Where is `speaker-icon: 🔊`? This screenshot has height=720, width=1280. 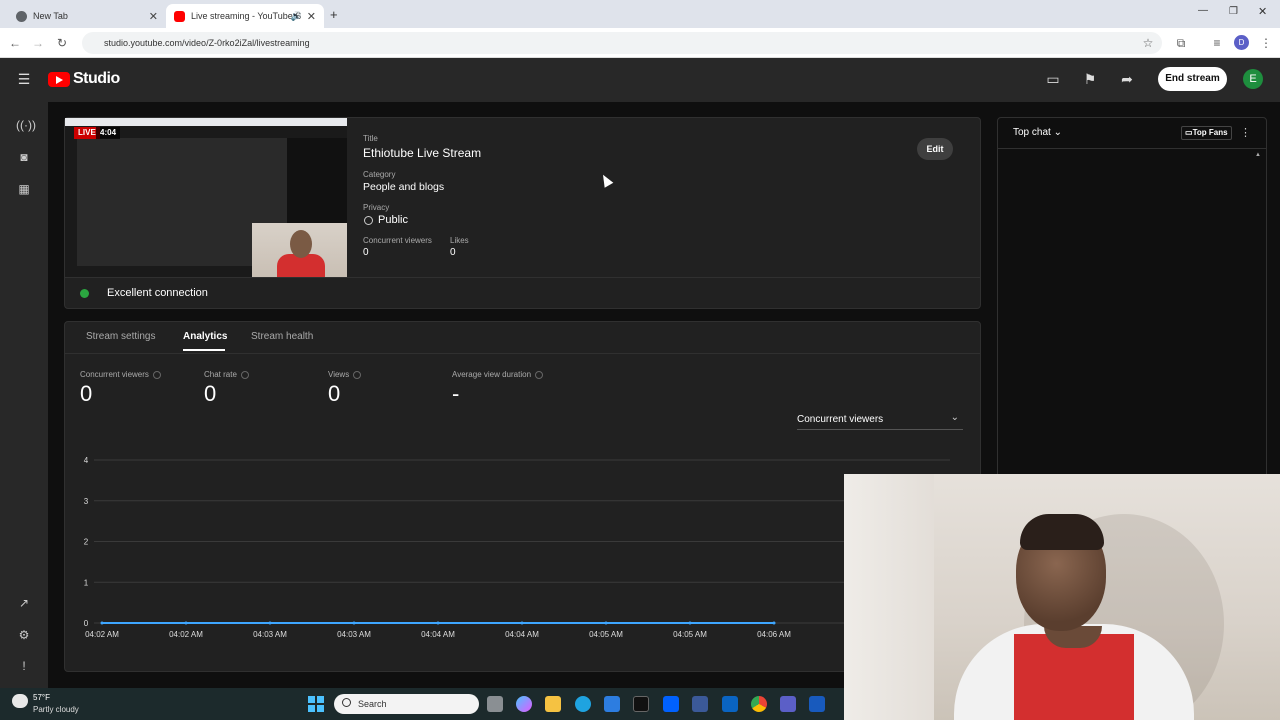
speaker-icon: 🔊 is located at coordinates (296, 16).